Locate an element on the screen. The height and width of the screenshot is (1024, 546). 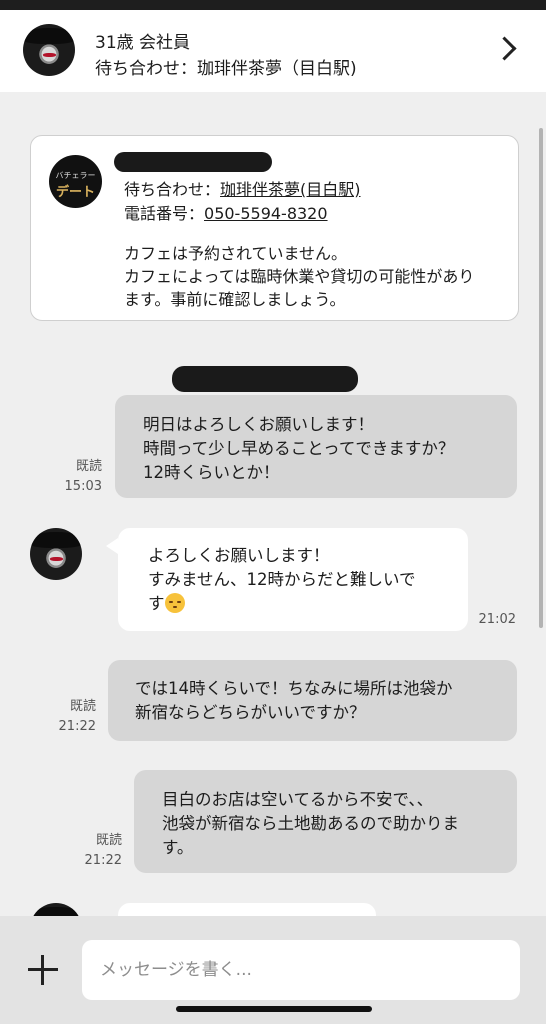
phone-label: 電話番号： is located at coordinates (164, 213).